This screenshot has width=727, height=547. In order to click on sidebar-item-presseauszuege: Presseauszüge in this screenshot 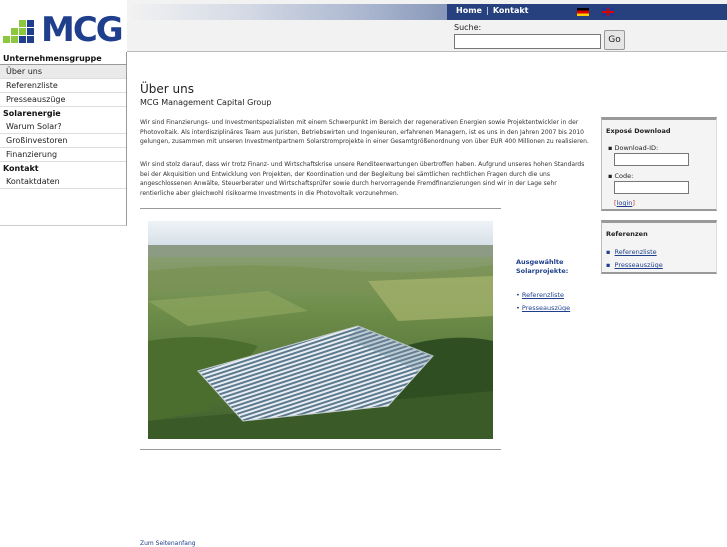, I will do `click(63, 100)`.